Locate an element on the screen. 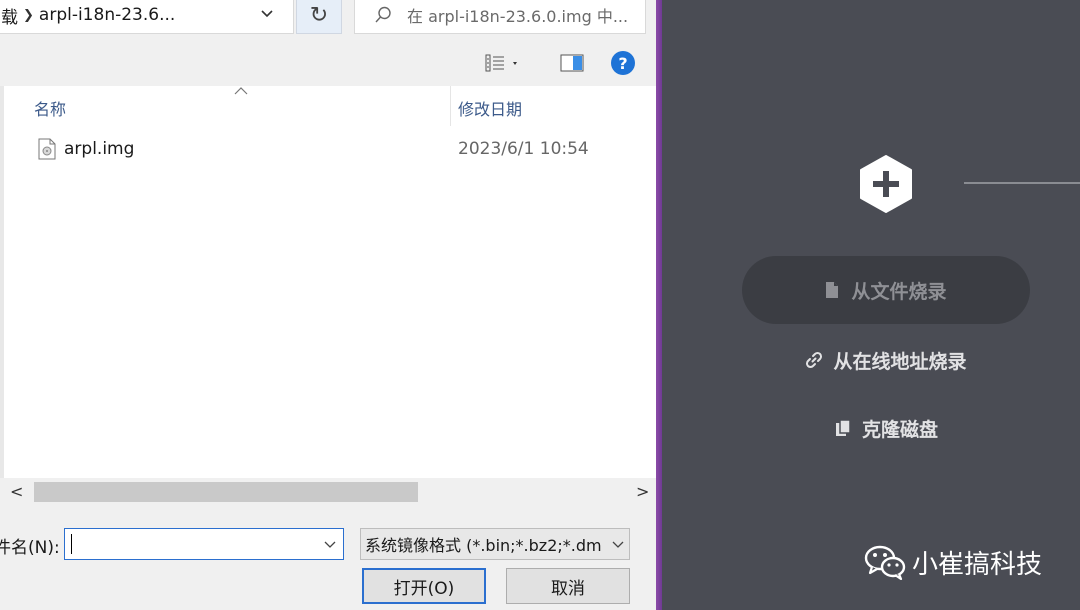  file-type-value: 系统镜像格式 (*.bin;*.bz2;*.dm is located at coordinates (483, 545).